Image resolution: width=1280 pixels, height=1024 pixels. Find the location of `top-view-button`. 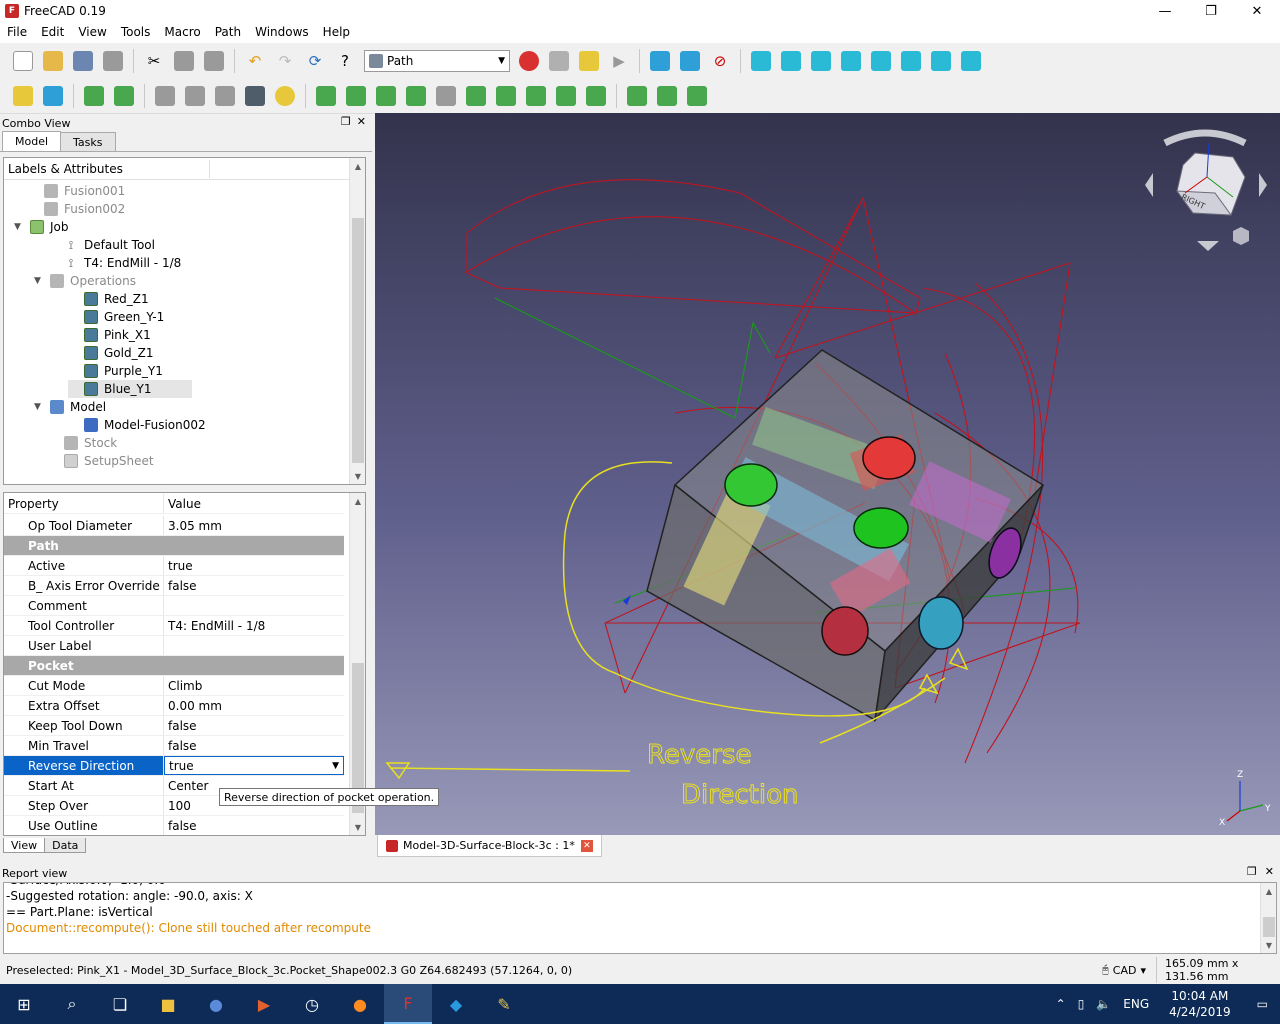

top-view-button is located at coordinates (821, 61).